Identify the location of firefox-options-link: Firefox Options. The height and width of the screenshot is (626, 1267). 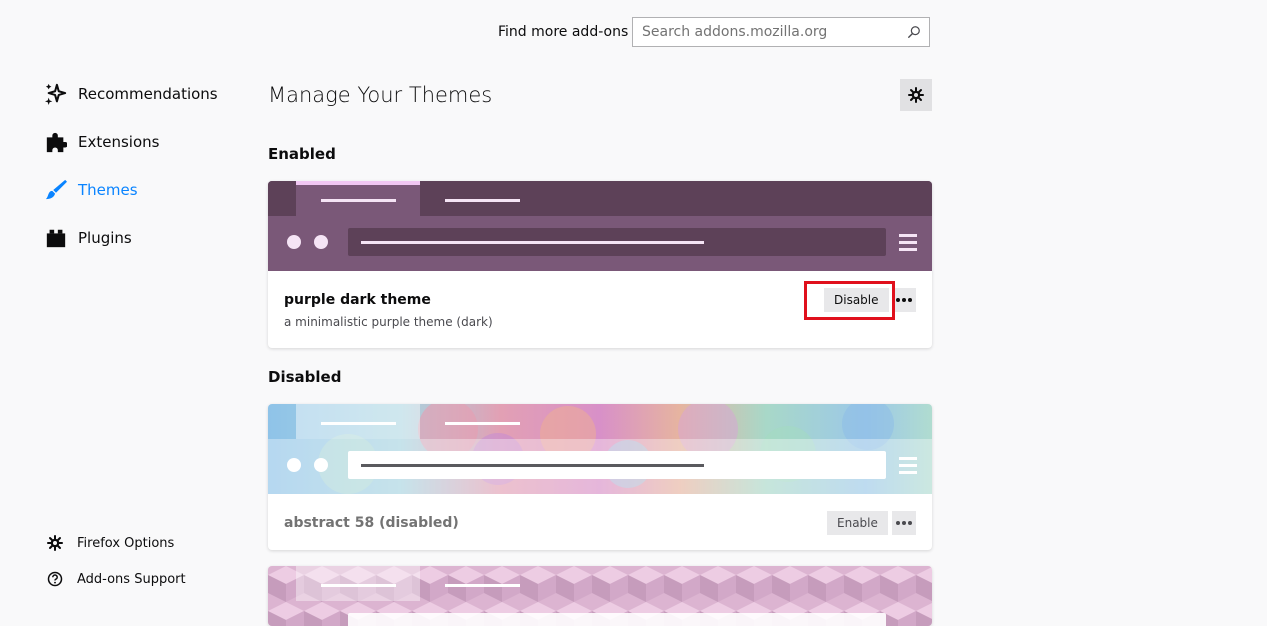
(109, 543).